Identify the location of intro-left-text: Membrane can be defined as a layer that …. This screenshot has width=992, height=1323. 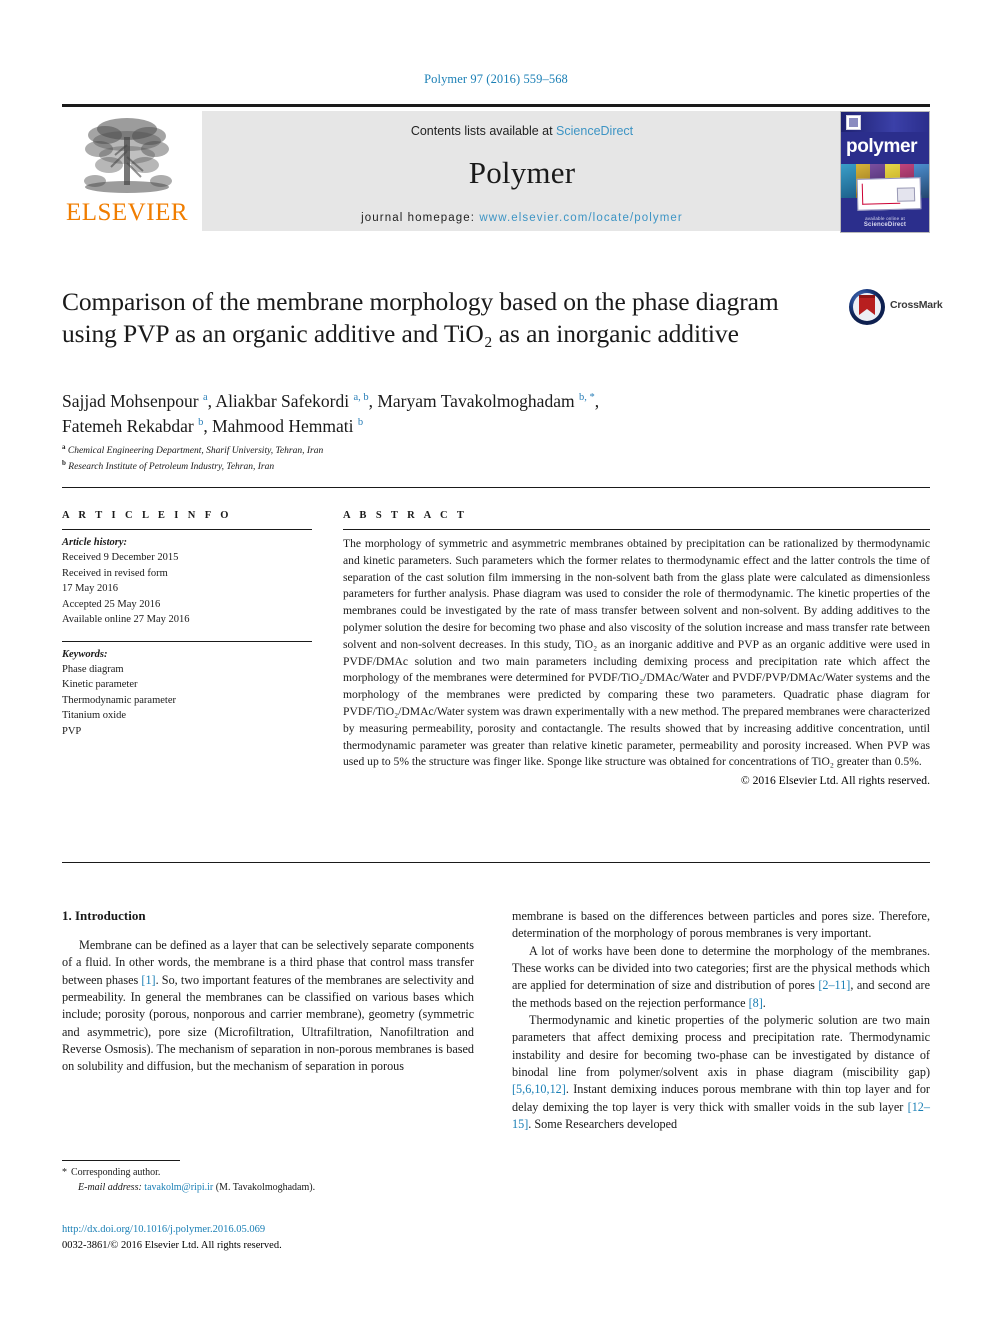
(268, 1006).